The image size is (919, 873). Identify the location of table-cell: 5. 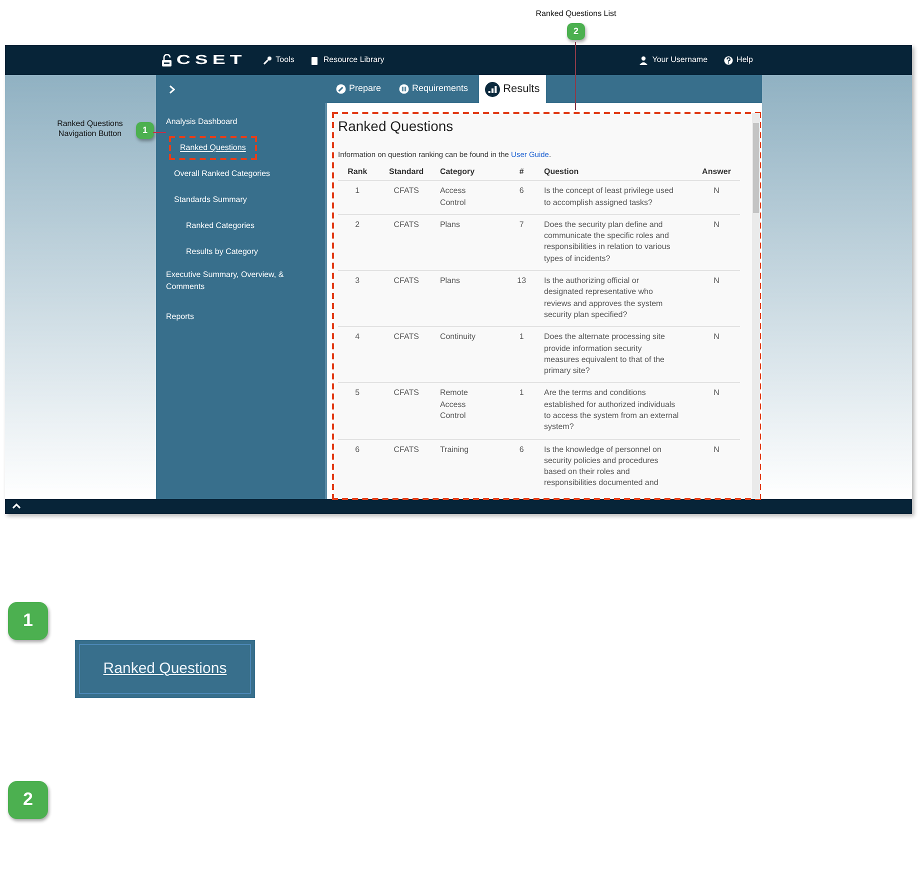
(357, 411).